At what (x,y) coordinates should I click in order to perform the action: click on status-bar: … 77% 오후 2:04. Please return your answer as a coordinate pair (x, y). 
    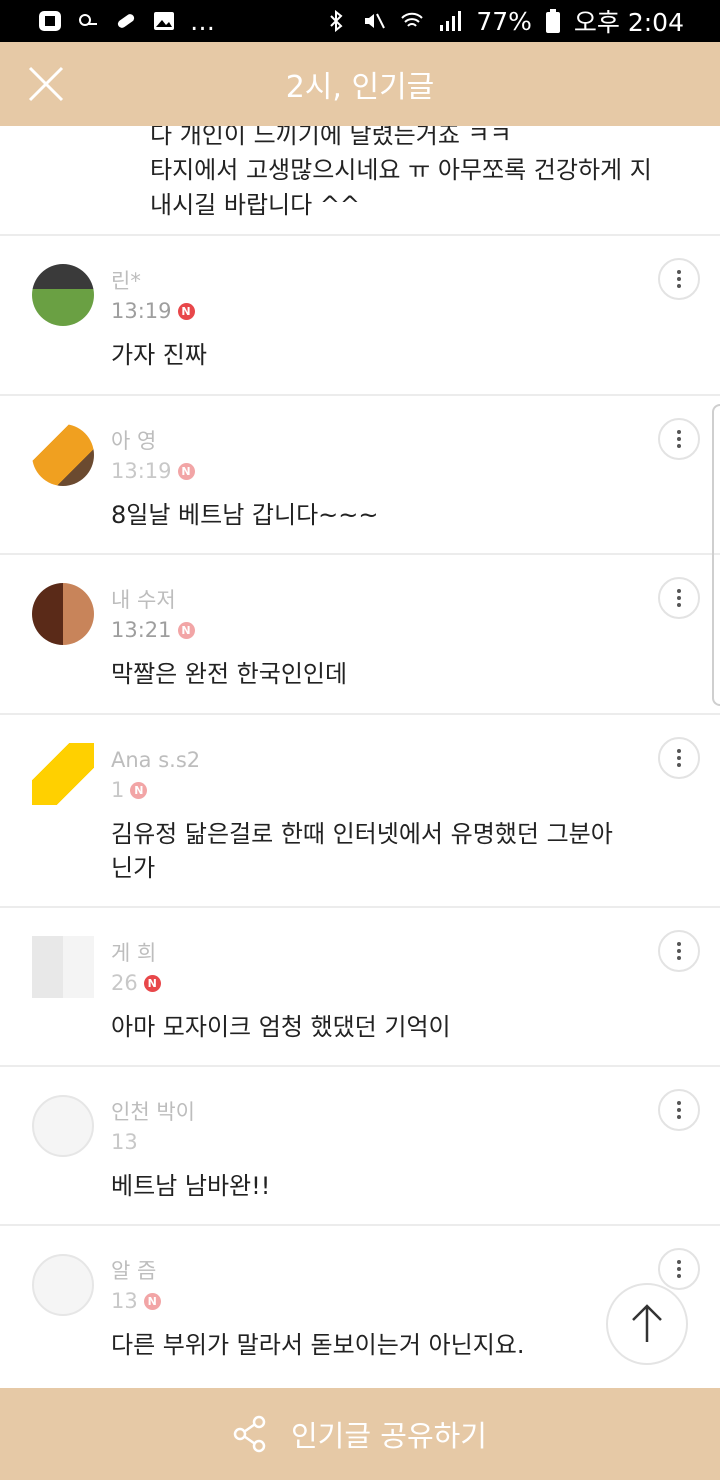
    Looking at the image, I should click on (360, 21).